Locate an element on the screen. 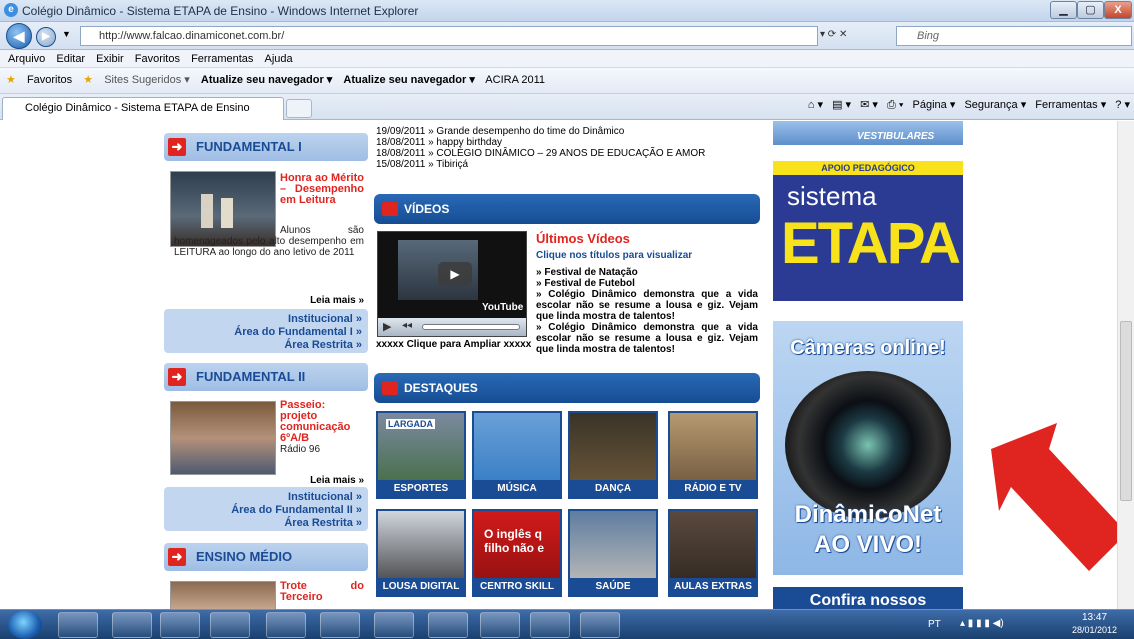 This screenshot has height=639, width=1134. fundamental-2-read-more: Leia mais » is located at coordinates (332, 480).